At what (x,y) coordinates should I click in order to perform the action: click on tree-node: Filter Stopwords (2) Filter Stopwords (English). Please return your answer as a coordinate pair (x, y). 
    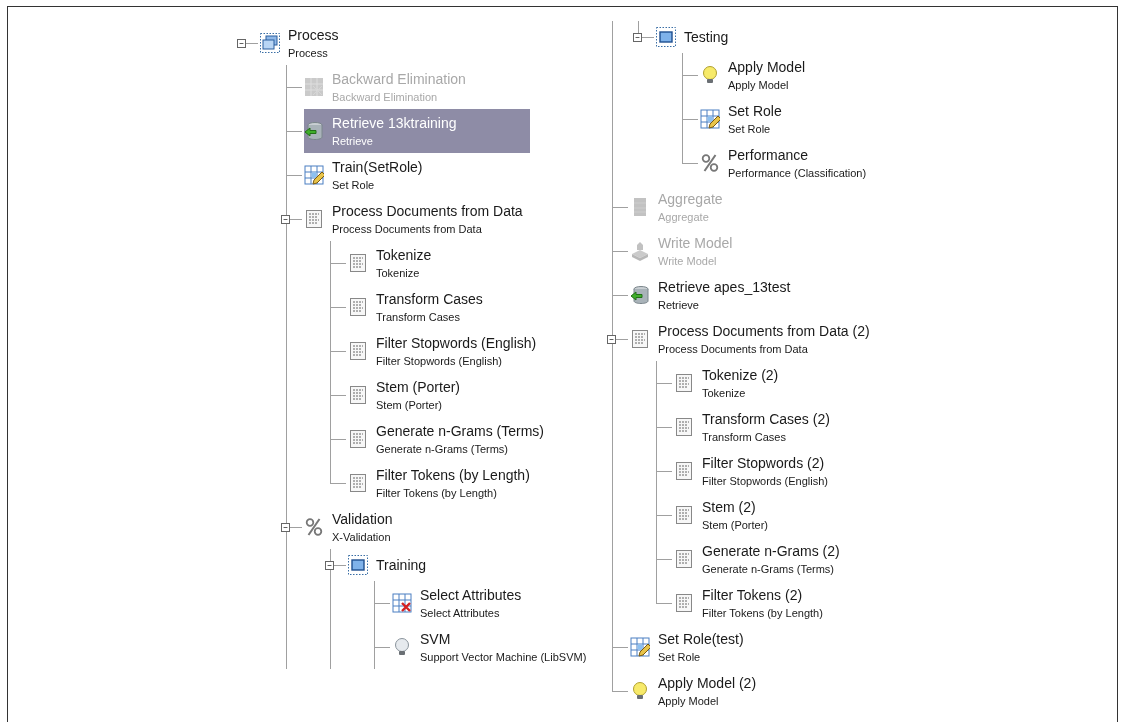
    Looking at the image, I should click on (755, 471).